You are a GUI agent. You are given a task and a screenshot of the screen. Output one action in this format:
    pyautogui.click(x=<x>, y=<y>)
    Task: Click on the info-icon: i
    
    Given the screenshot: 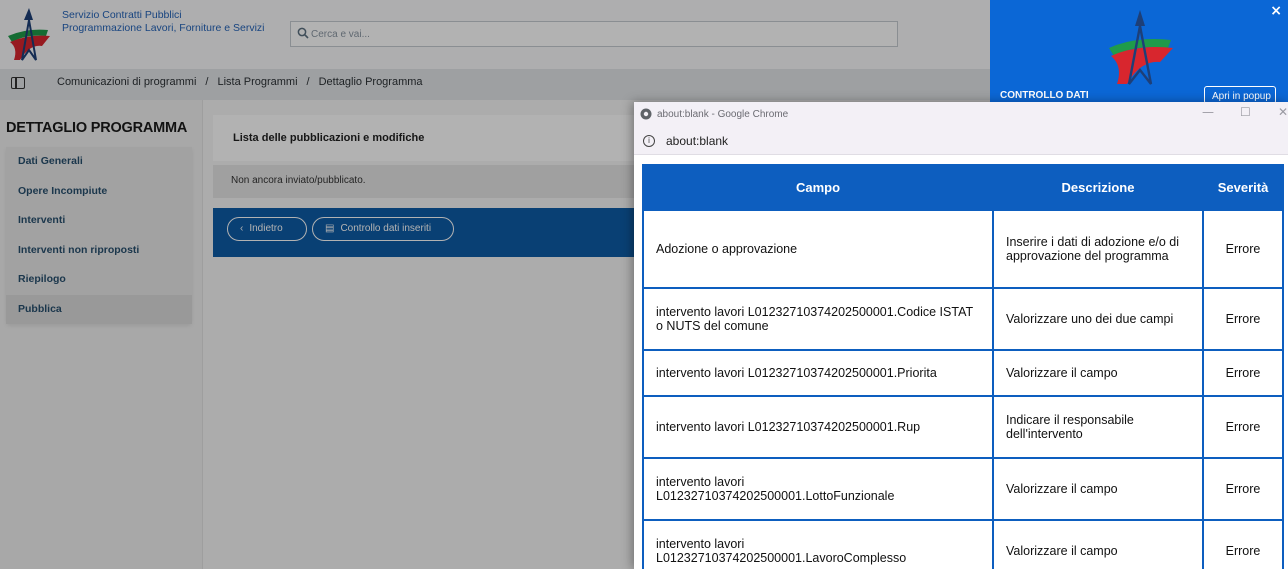 What is the action you would take?
    pyautogui.click(x=649, y=141)
    